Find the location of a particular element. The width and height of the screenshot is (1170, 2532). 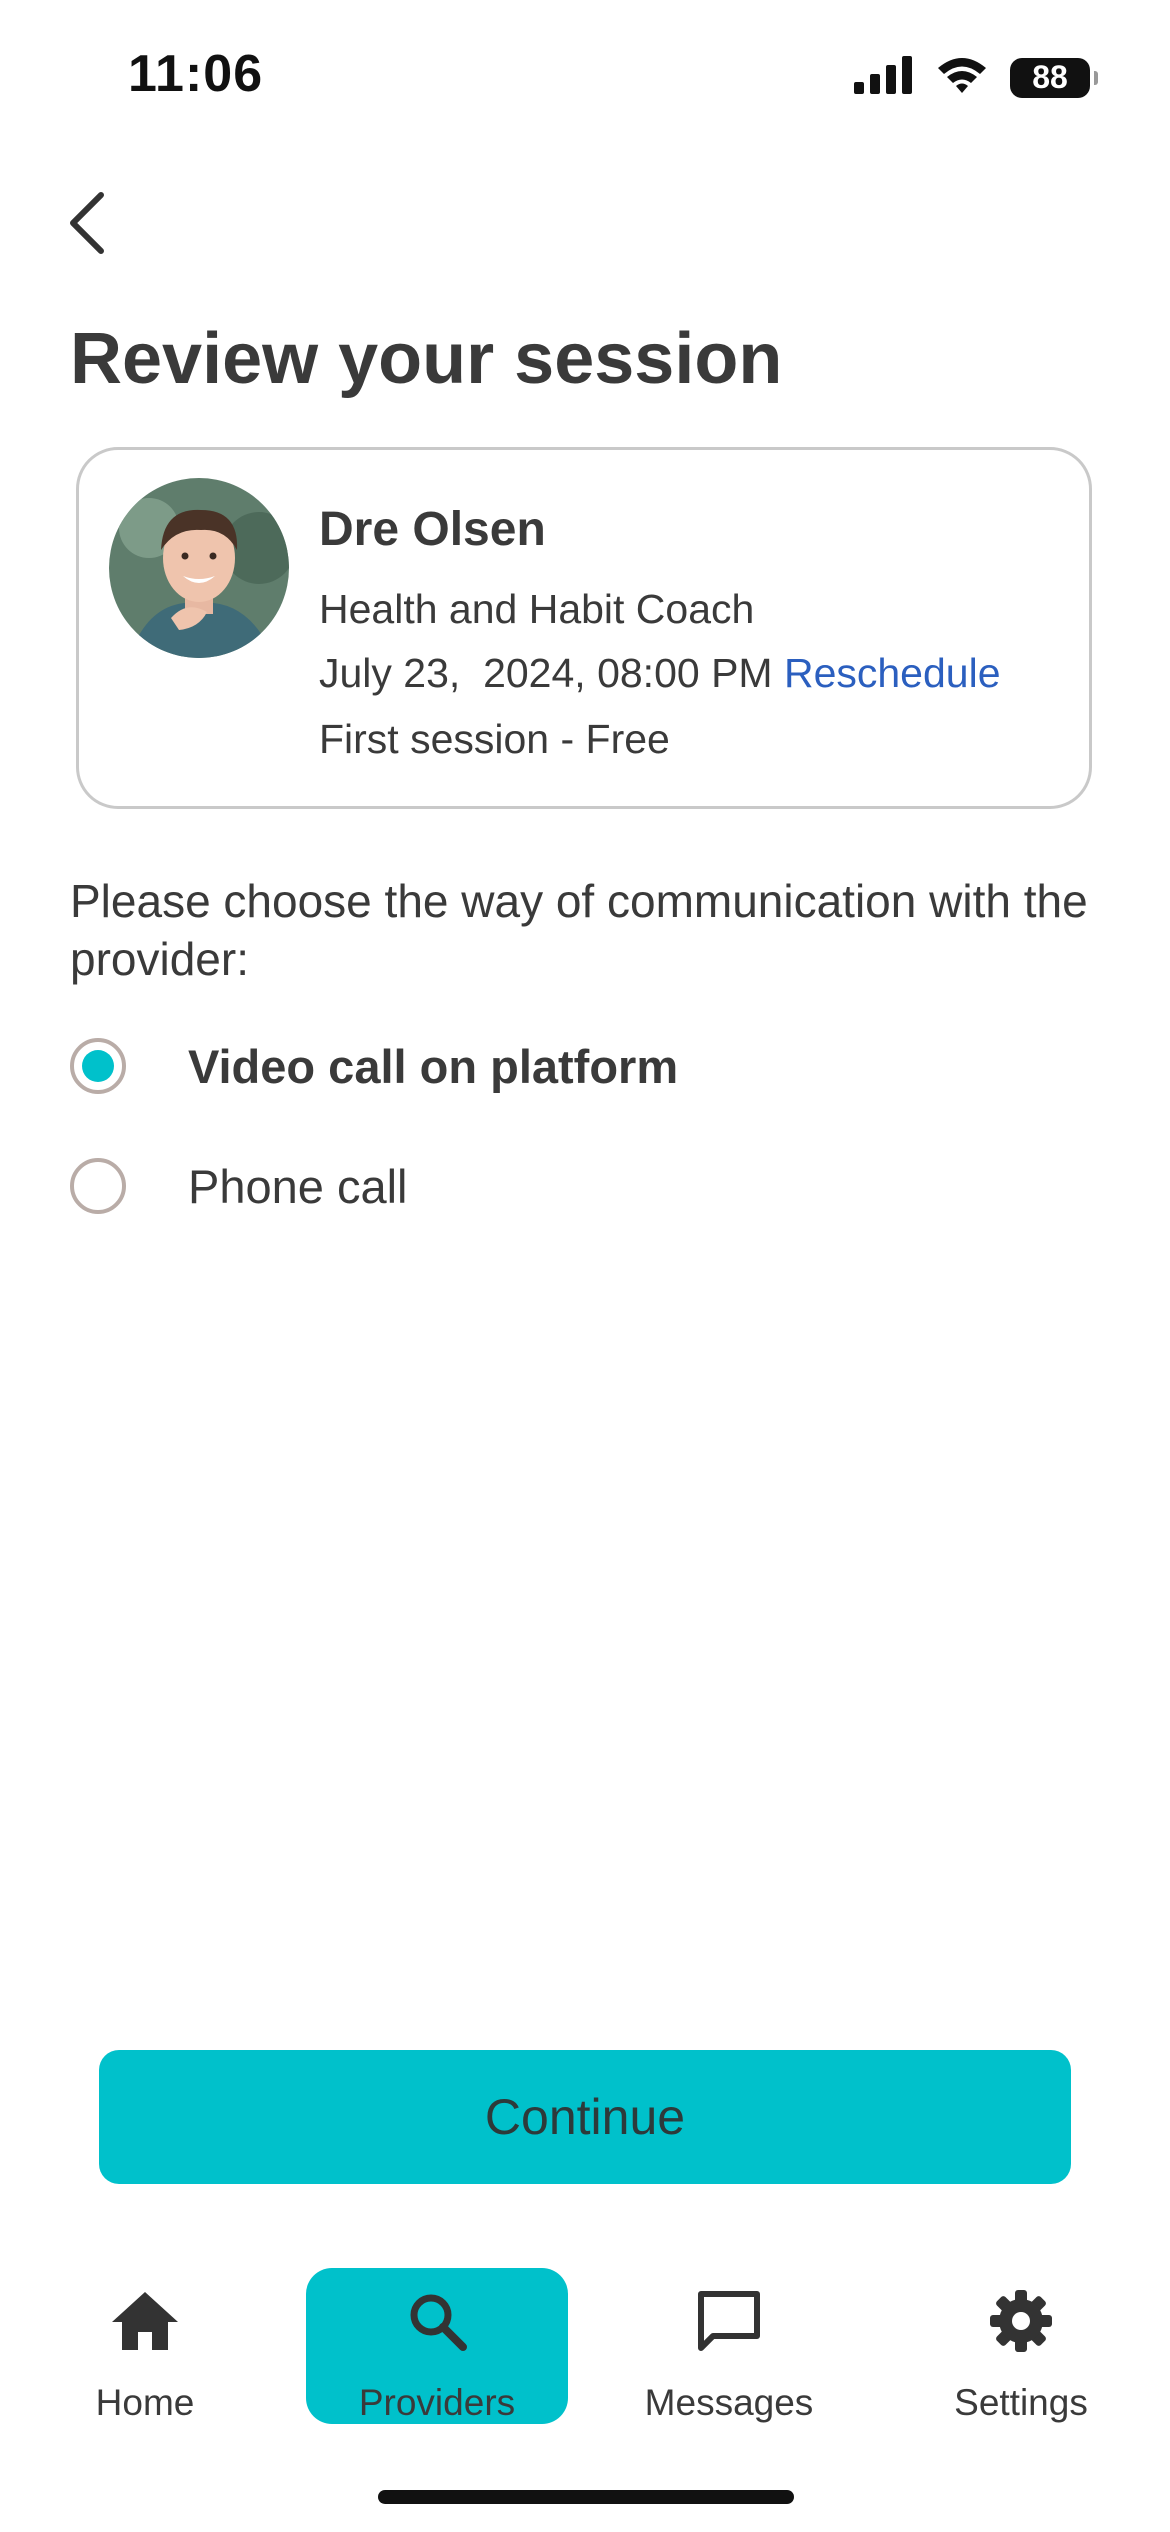

wifi-icon is located at coordinates (962, 77).